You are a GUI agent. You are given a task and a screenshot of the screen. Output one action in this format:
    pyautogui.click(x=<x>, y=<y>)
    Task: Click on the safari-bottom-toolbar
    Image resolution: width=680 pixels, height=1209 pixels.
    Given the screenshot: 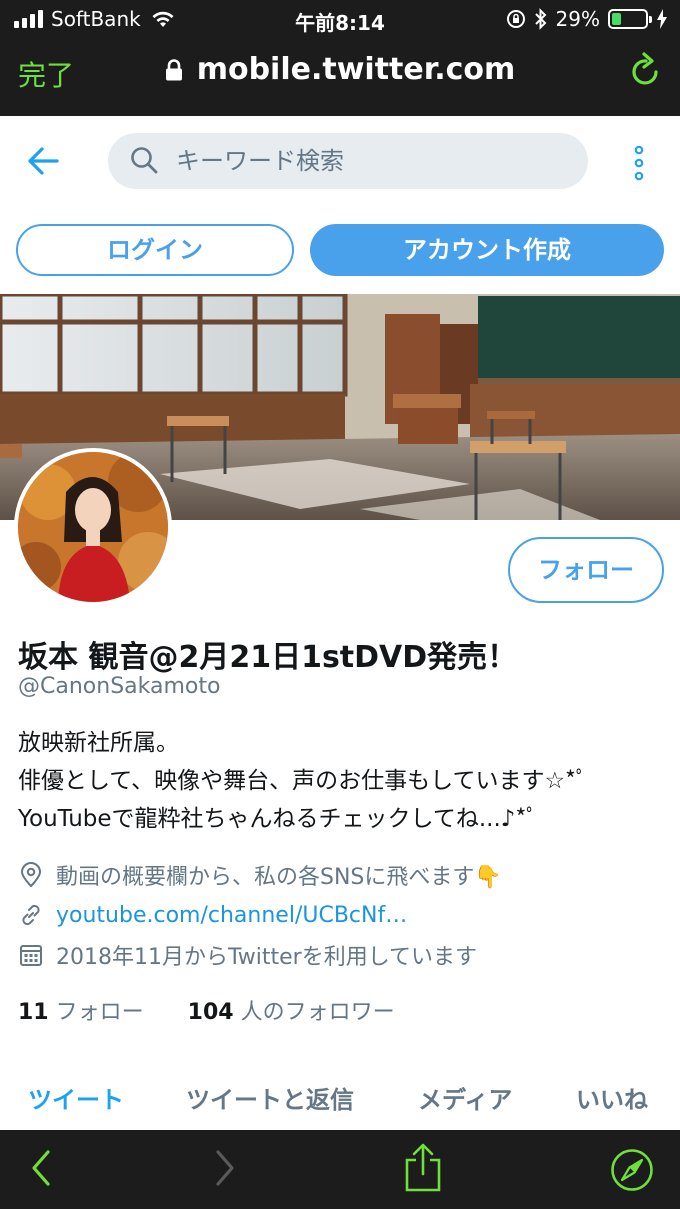 What is the action you would take?
    pyautogui.click(x=340, y=1169)
    